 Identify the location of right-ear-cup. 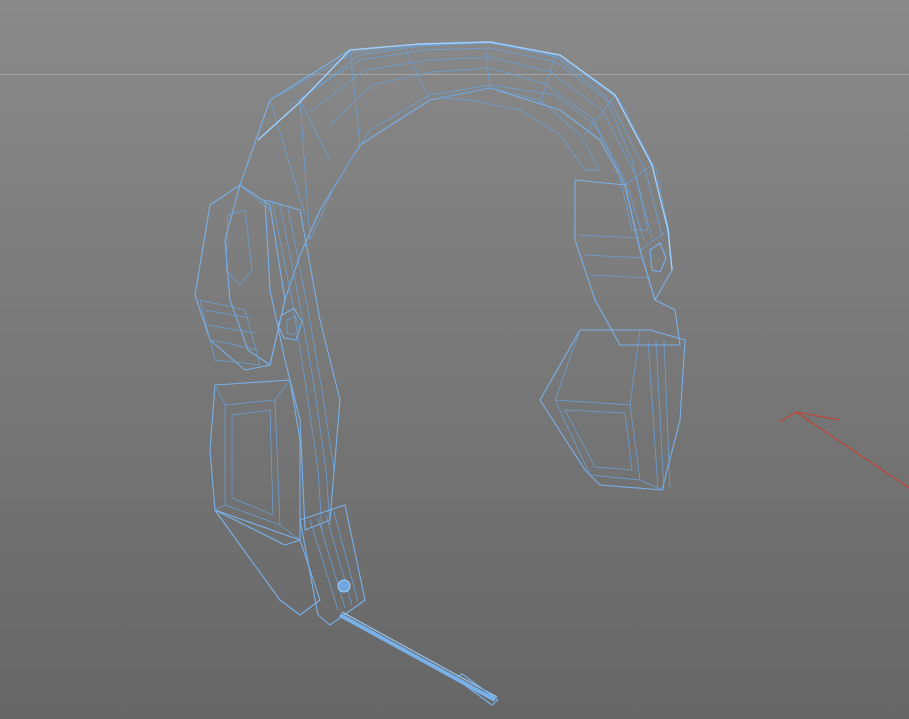
(612, 410).